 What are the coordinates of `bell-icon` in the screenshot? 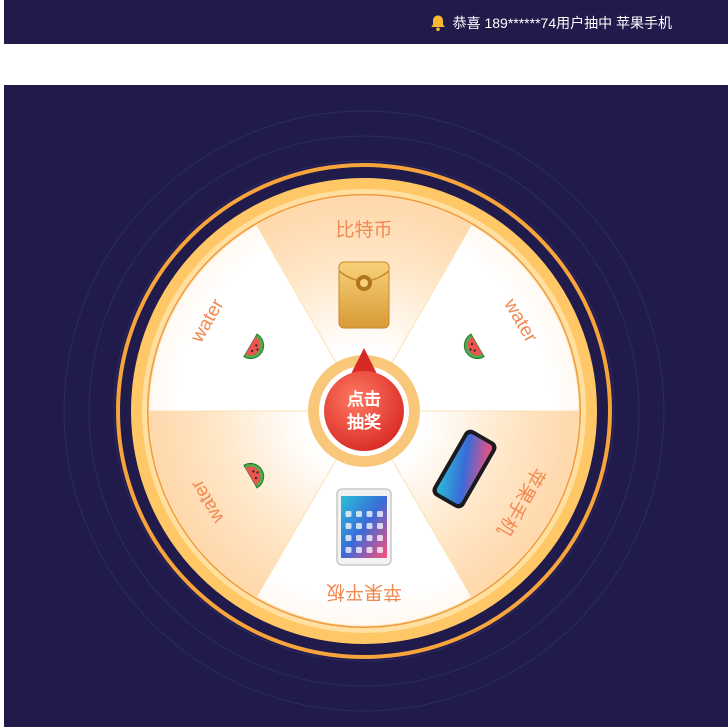 It's located at (438, 23).